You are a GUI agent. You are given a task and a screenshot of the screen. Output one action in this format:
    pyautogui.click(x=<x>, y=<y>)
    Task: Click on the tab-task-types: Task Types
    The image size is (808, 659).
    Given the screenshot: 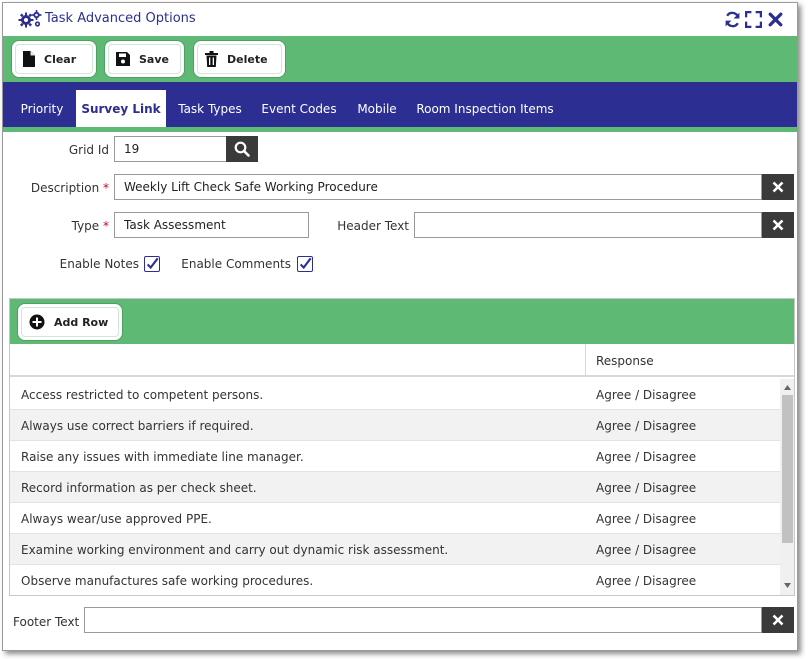 What is the action you would take?
    pyautogui.click(x=210, y=108)
    